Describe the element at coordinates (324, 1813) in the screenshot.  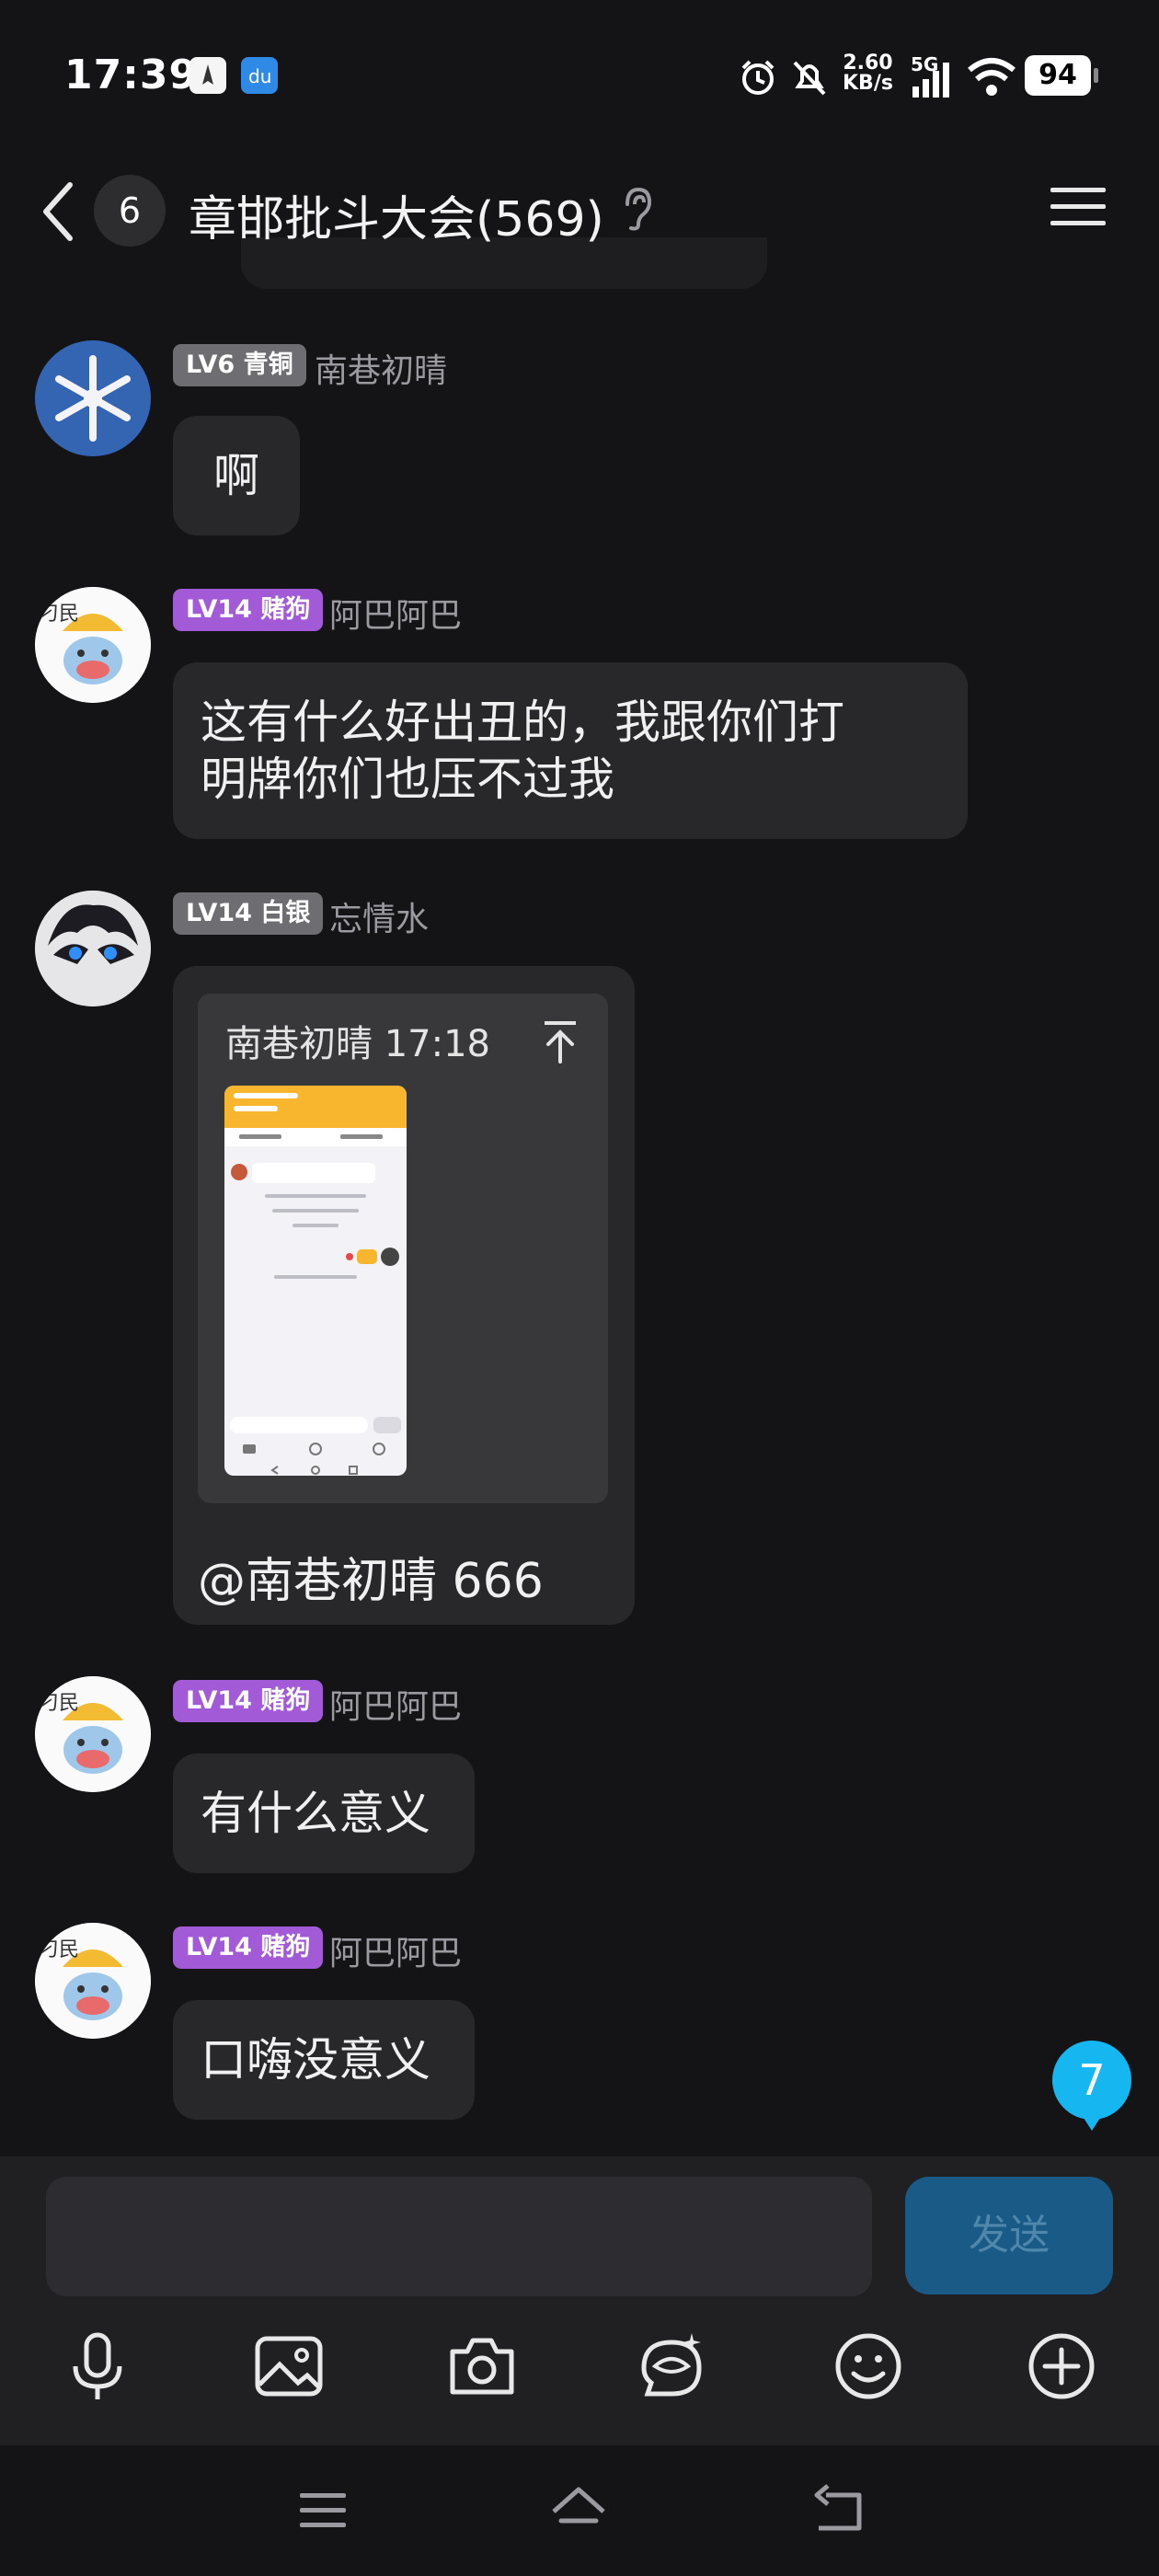
I see `message-bubble: 有什么意义` at that location.